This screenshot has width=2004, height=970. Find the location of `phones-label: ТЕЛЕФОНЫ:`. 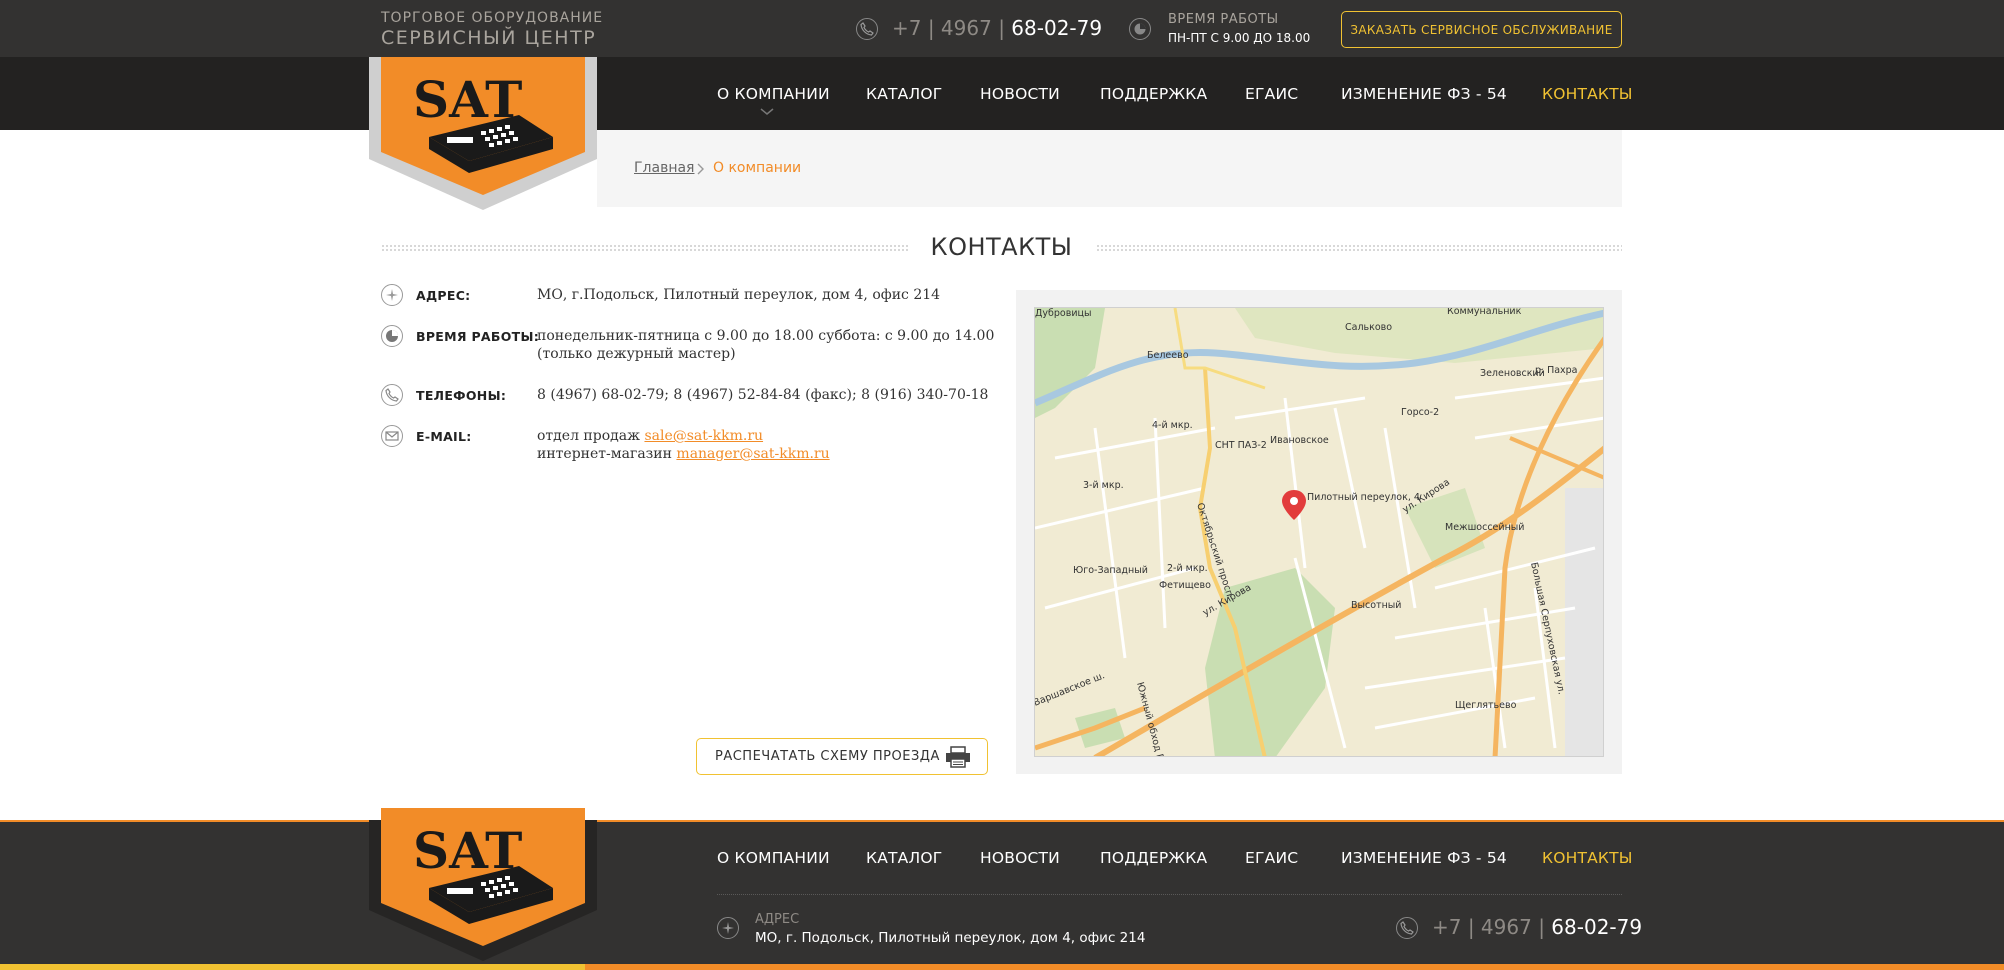

phones-label: ТЕЛЕФОНЫ: is located at coordinates (461, 395).